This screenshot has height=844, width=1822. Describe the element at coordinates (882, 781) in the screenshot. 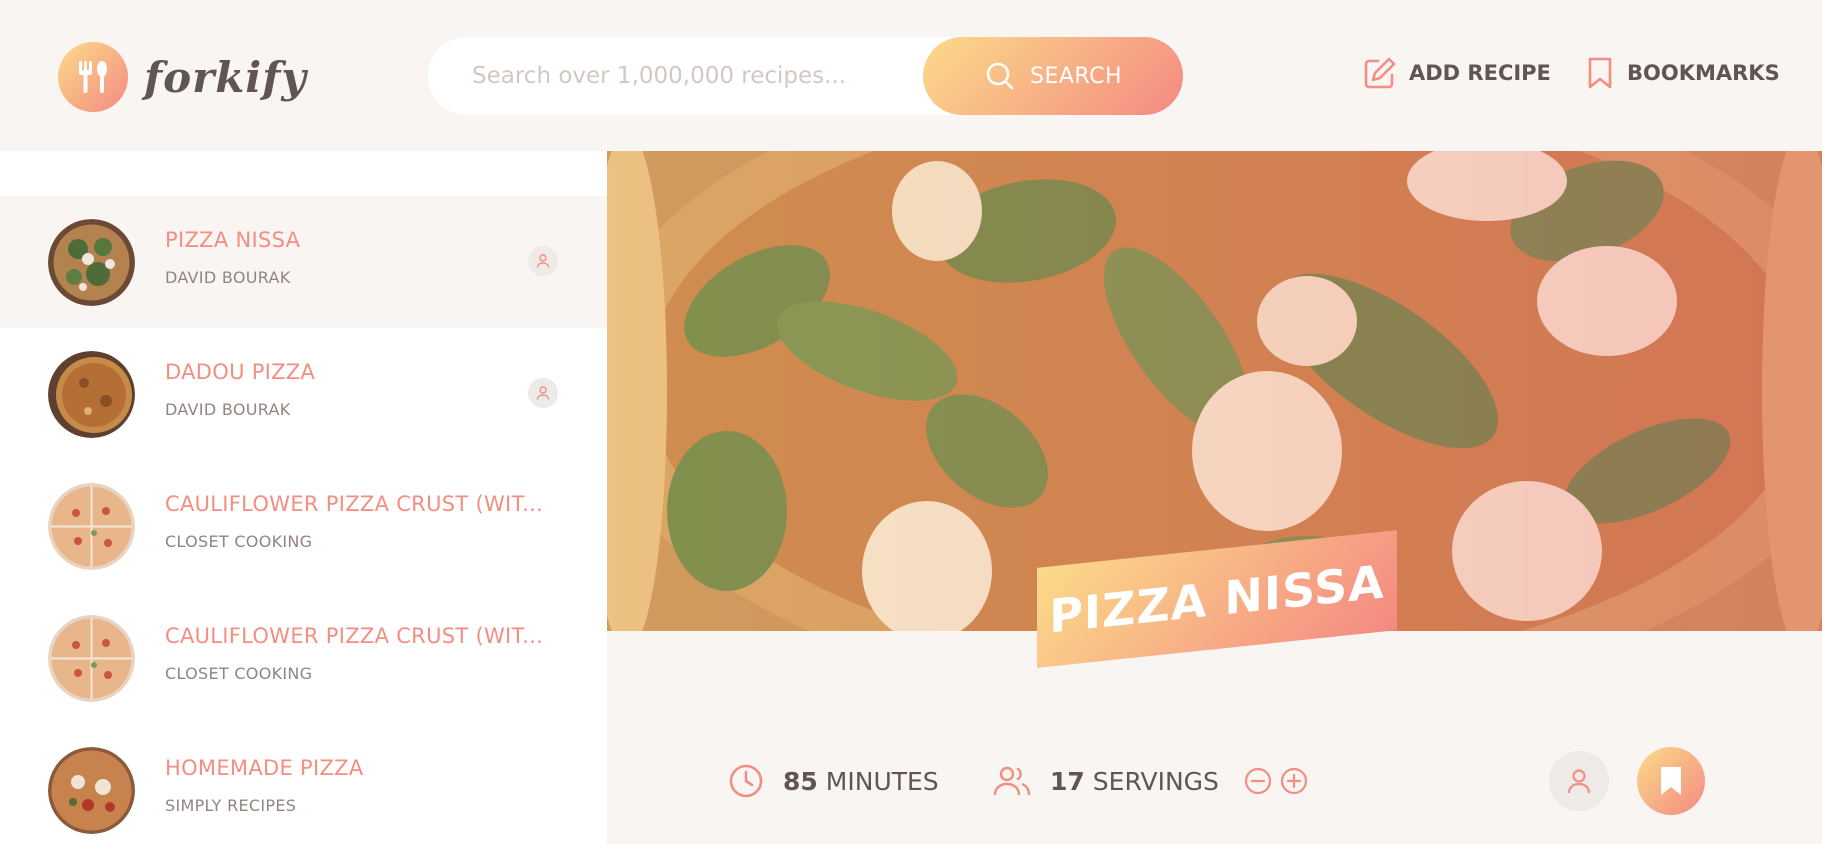

I see `cooking-time-unit: MINUTES` at that location.